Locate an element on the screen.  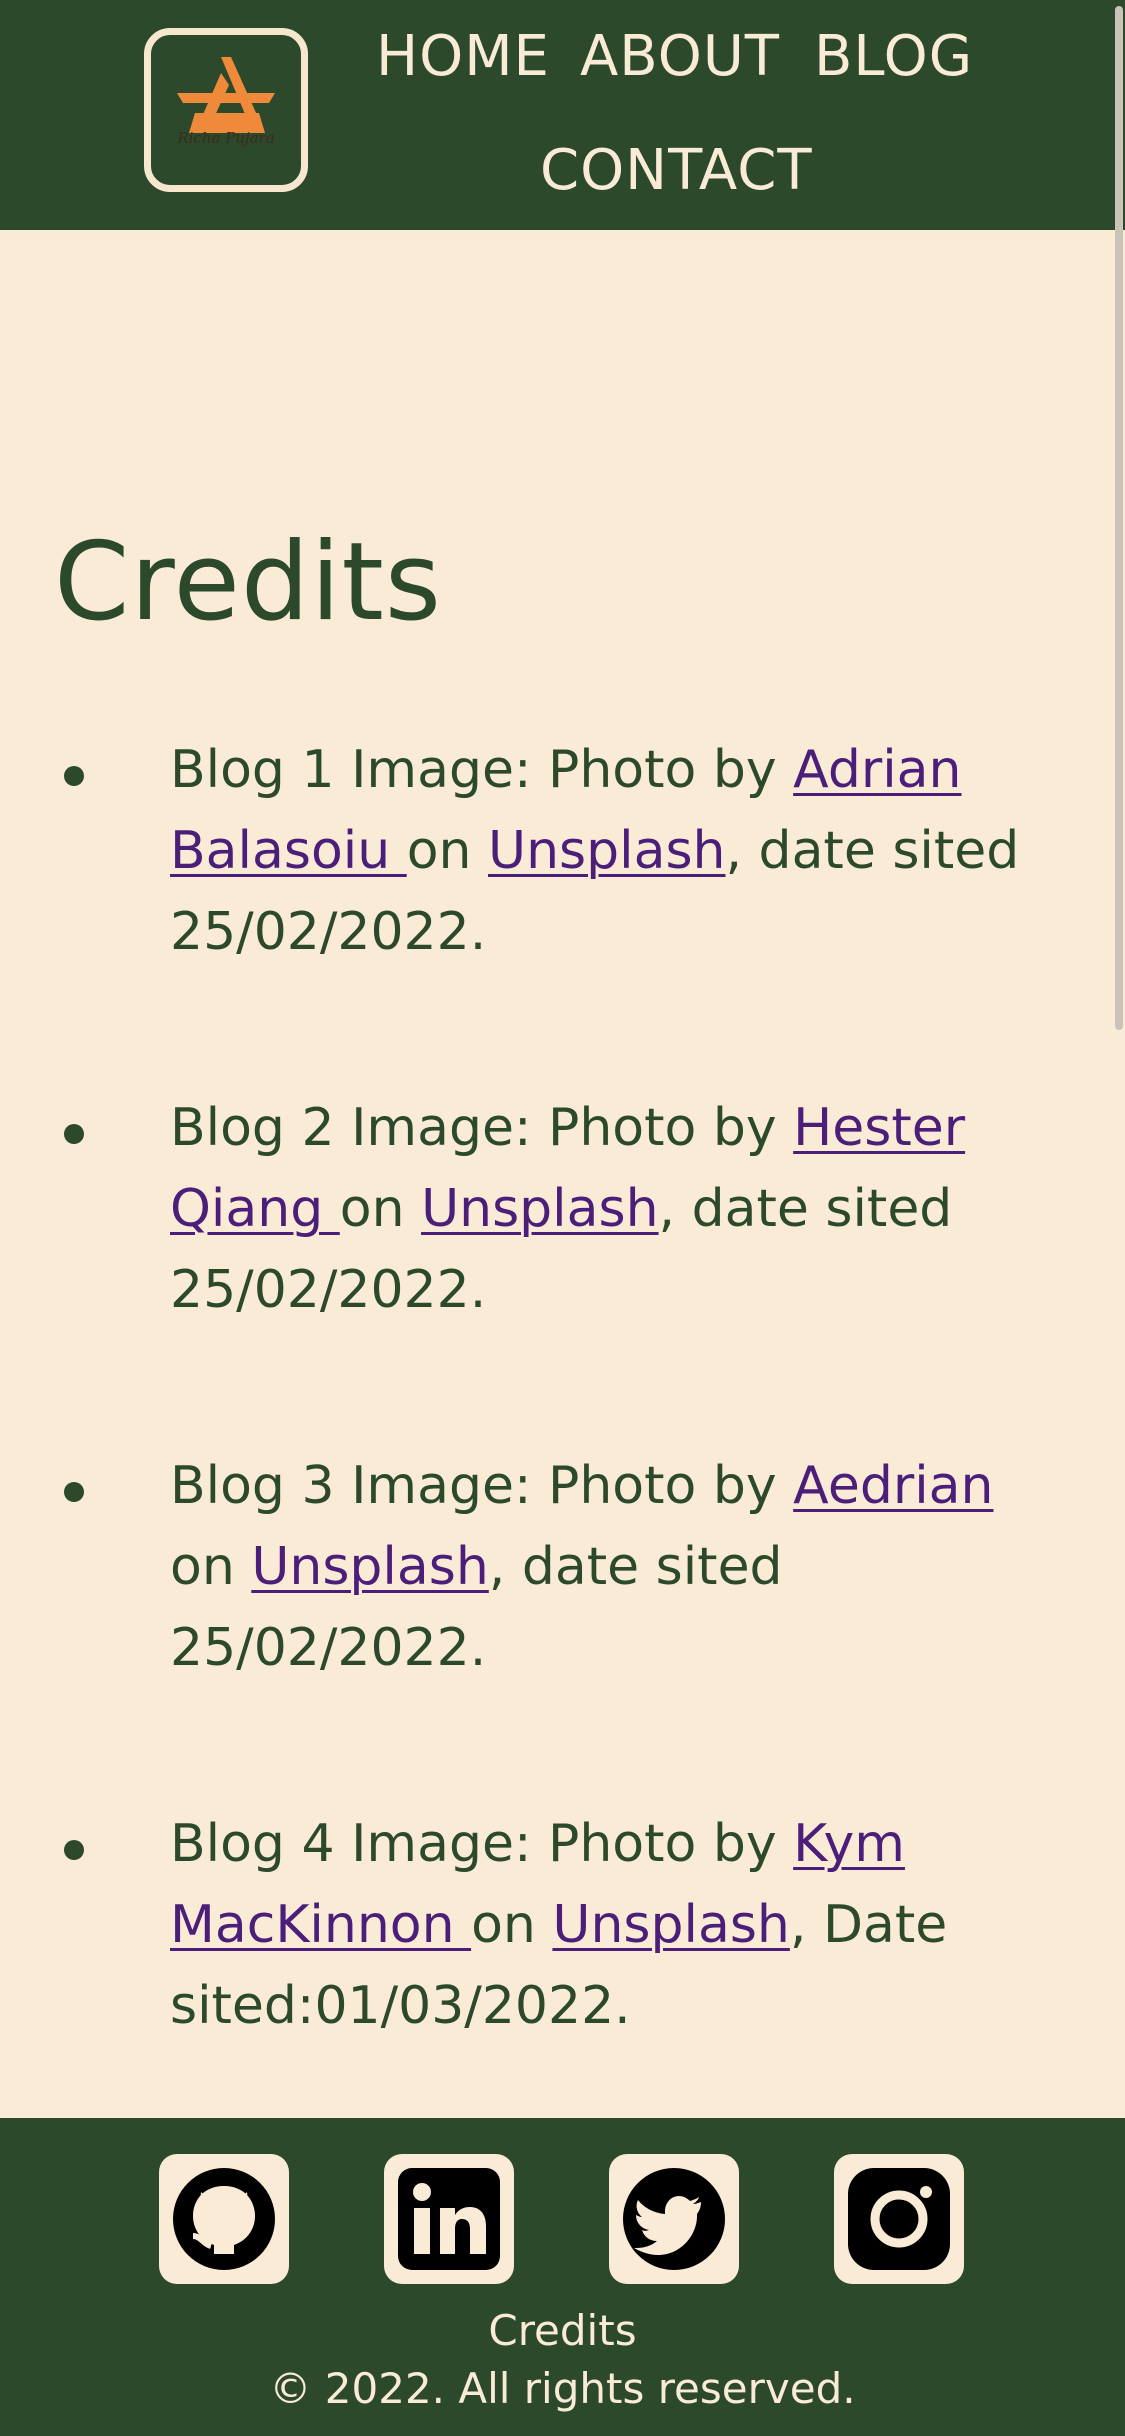
site-footer: Credits © 2022. All rights reserved. is located at coordinates (562, 2277).